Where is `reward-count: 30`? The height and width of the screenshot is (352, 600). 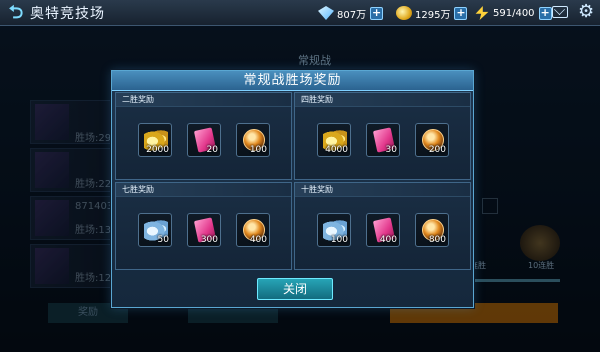 reward-count: 30 is located at coordinates (391, 150).